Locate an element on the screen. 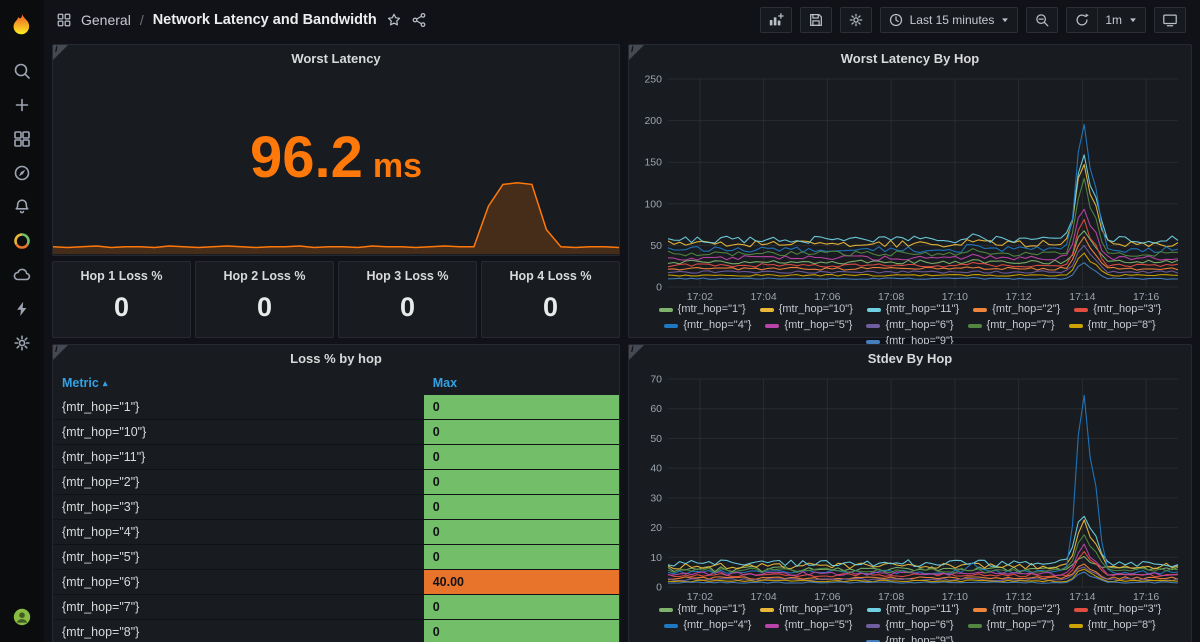 This screenshot has width=1200, height=642. max-cell: 40.00 is located at coordinates (521, 582).